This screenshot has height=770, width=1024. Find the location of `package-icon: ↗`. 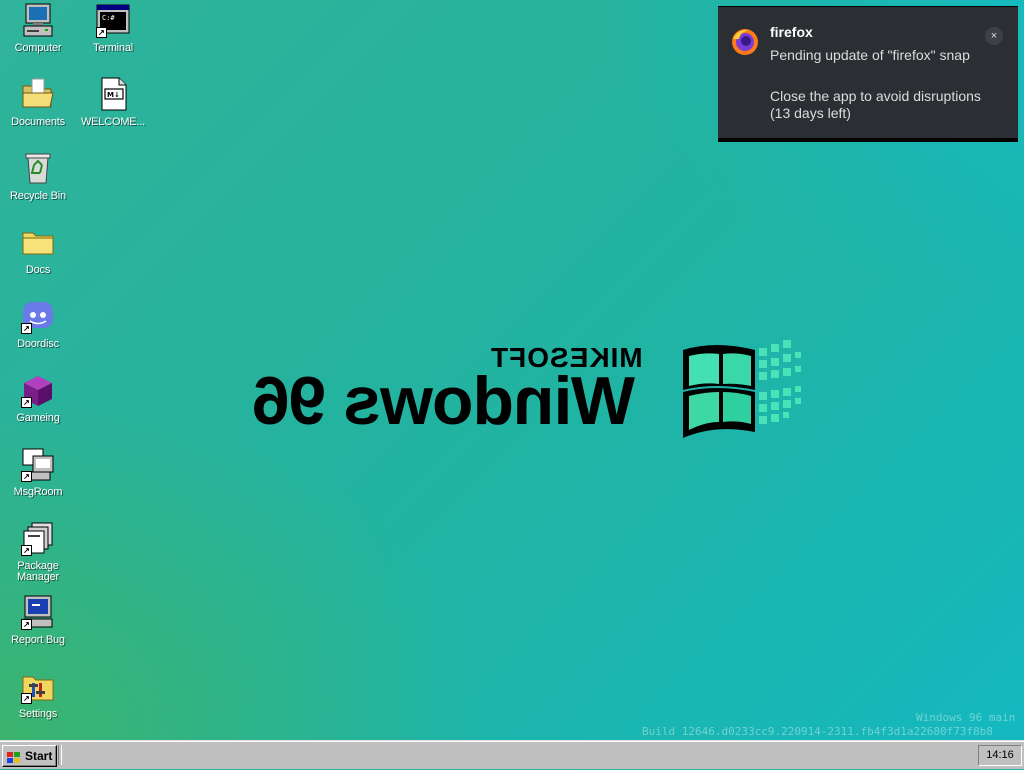

package-icon: ↗ is located at coordinates (38, 539).